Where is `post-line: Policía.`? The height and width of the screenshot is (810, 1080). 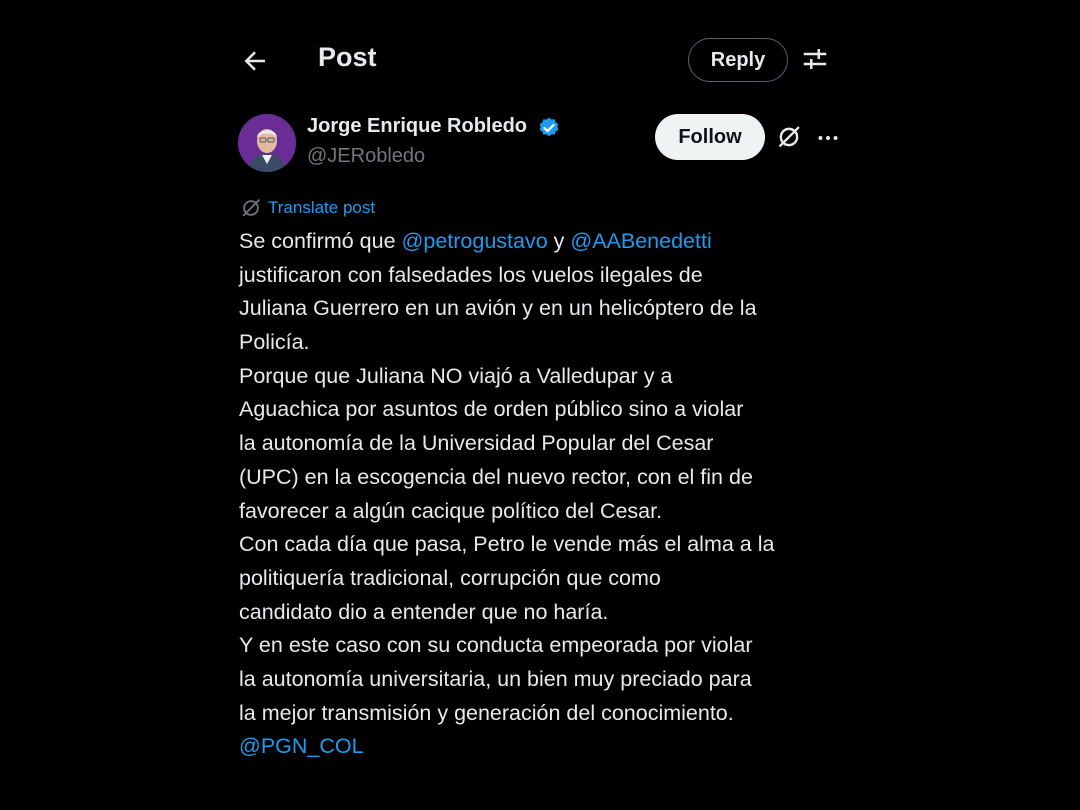
post-line: Policía. is located at coordinates (274, 342).